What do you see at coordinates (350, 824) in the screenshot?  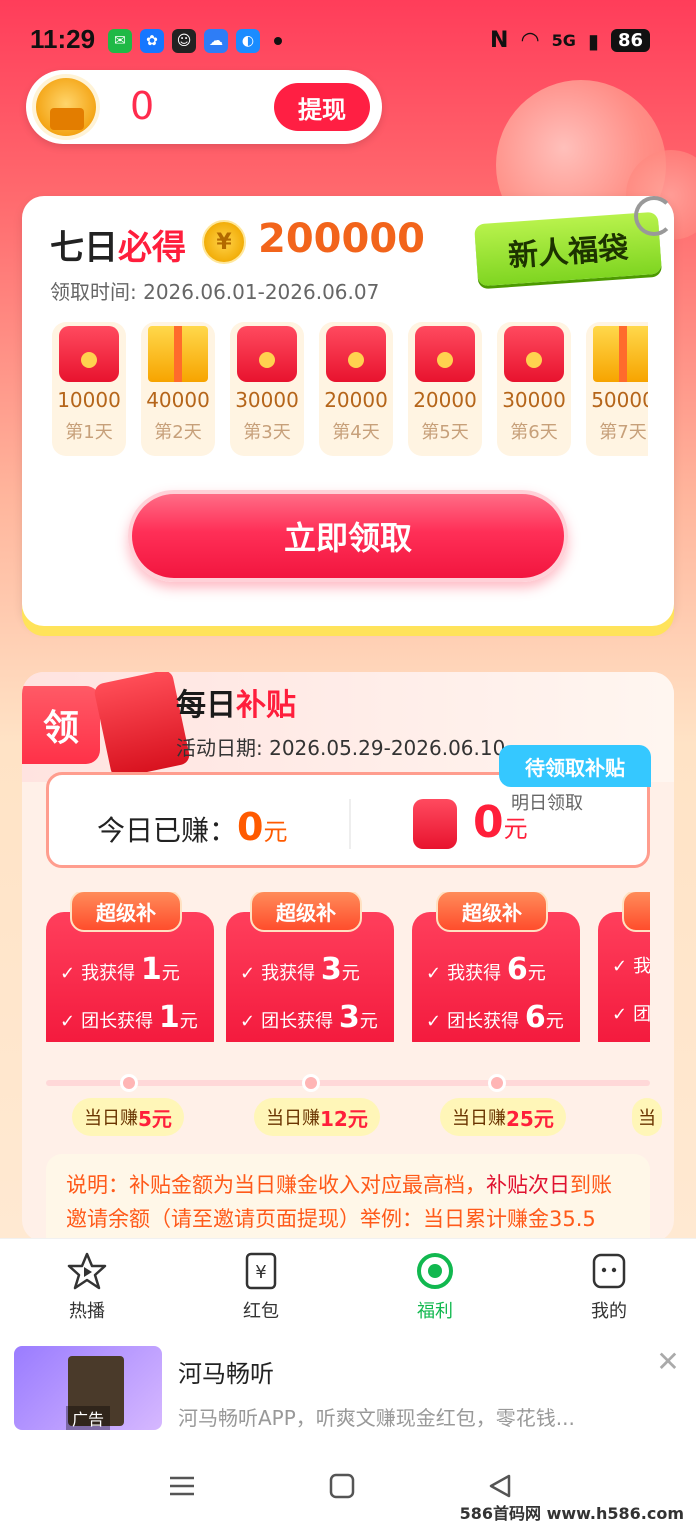 I see `summary-divider` at bounding box center [350, 824].